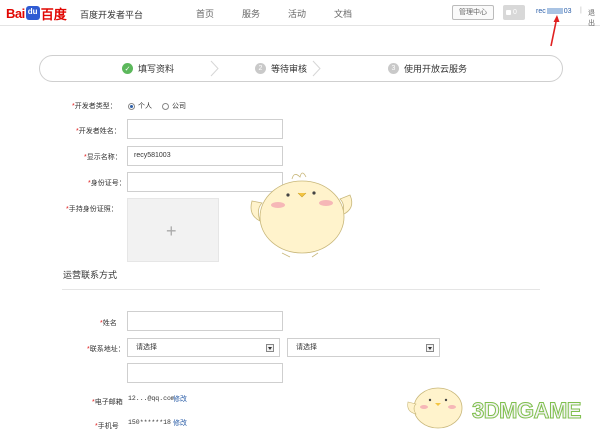 The image size is (600, 432). What do you see at coordinates (106, 349) in the screenshot?
I see `address-label: *联系地址：` at bounding box center [106, 349].